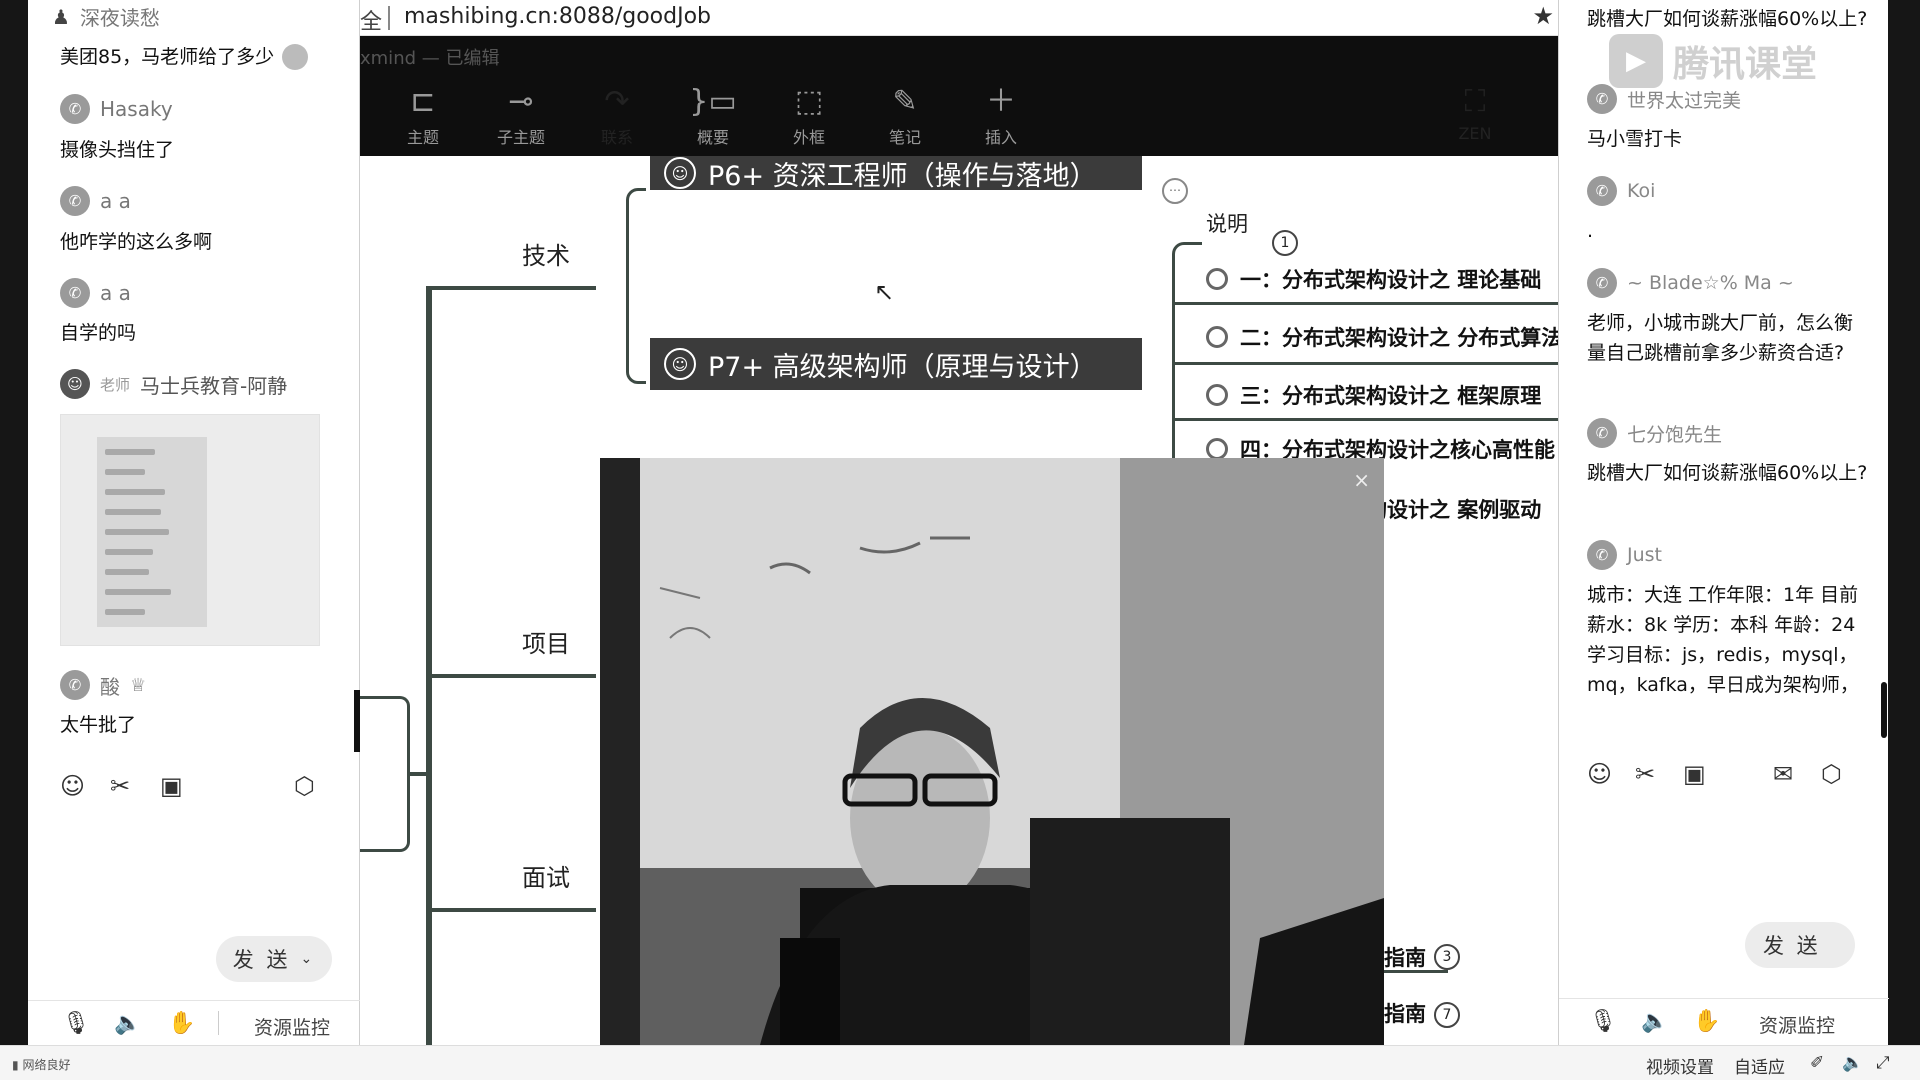  Describe the element at coordinates (1175, 191) in the screenshot. I see `more-icon: ⋯` at that location.